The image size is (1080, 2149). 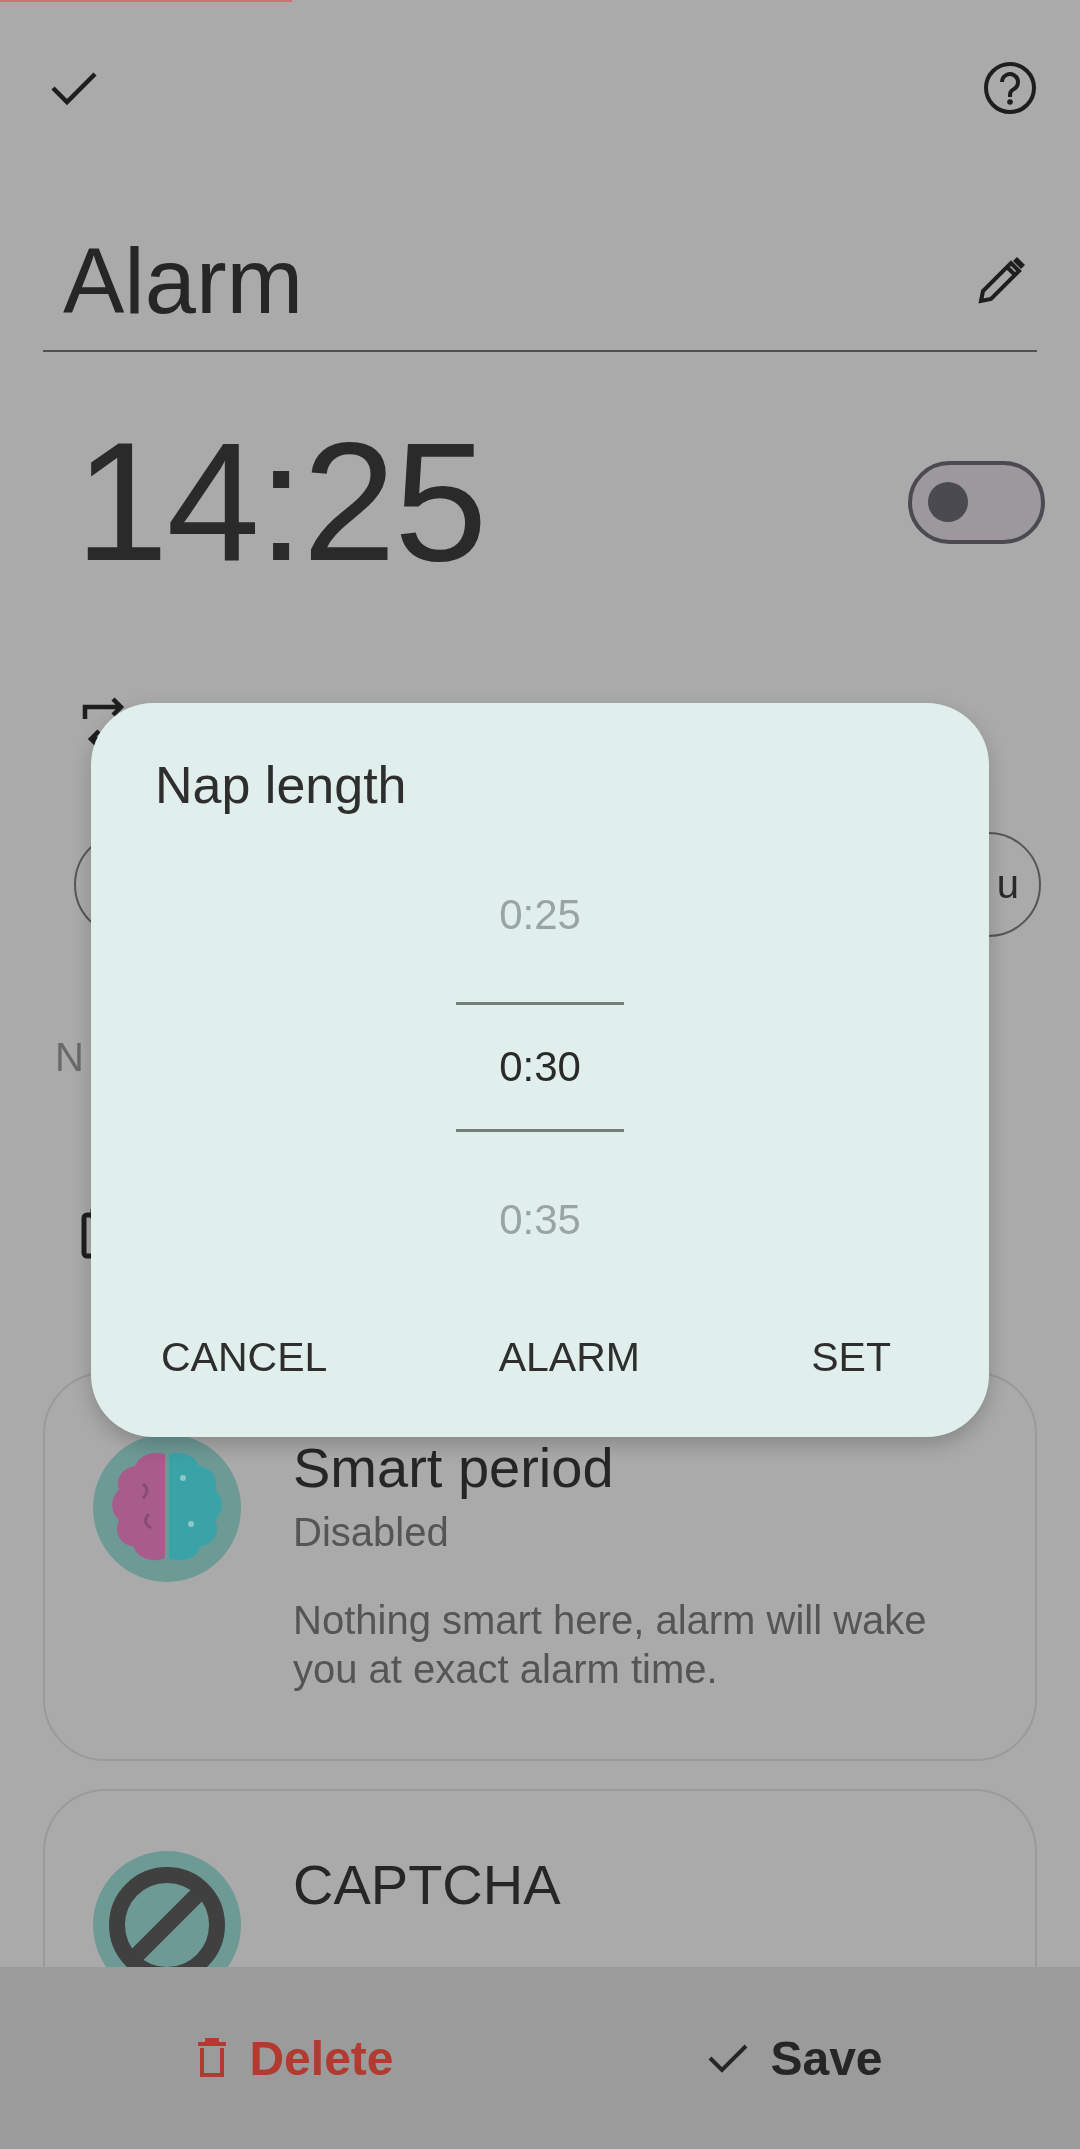 What do you see at coordinates (281, 785) in the screenshot?
I see `dialog-title: Nap length` at bounding box center [281, 785].